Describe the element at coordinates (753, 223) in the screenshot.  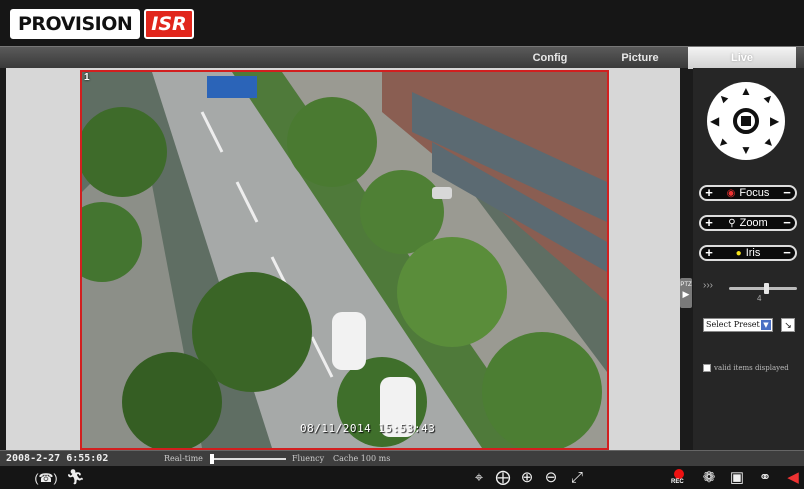
I see `zoom-label: Zoom` at that location.